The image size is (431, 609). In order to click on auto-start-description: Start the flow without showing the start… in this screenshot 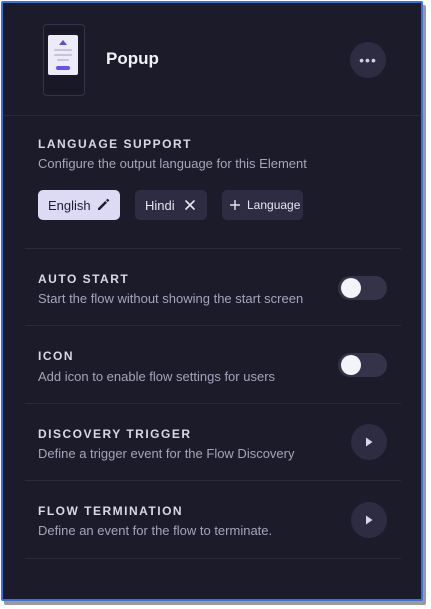, I will do `click(171, 298)`.